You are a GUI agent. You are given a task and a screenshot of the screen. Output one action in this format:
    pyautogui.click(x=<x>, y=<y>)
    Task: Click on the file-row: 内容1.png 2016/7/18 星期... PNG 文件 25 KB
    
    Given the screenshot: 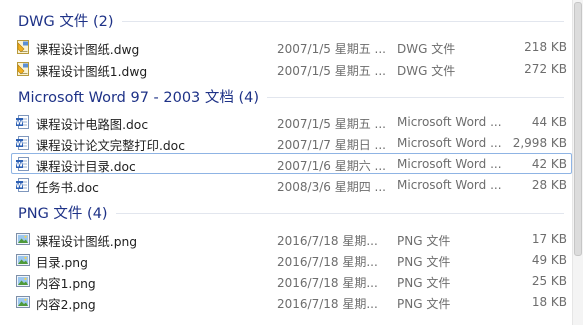 What is the action you would take?
    pyautogui.click(x=291, y=280)
    